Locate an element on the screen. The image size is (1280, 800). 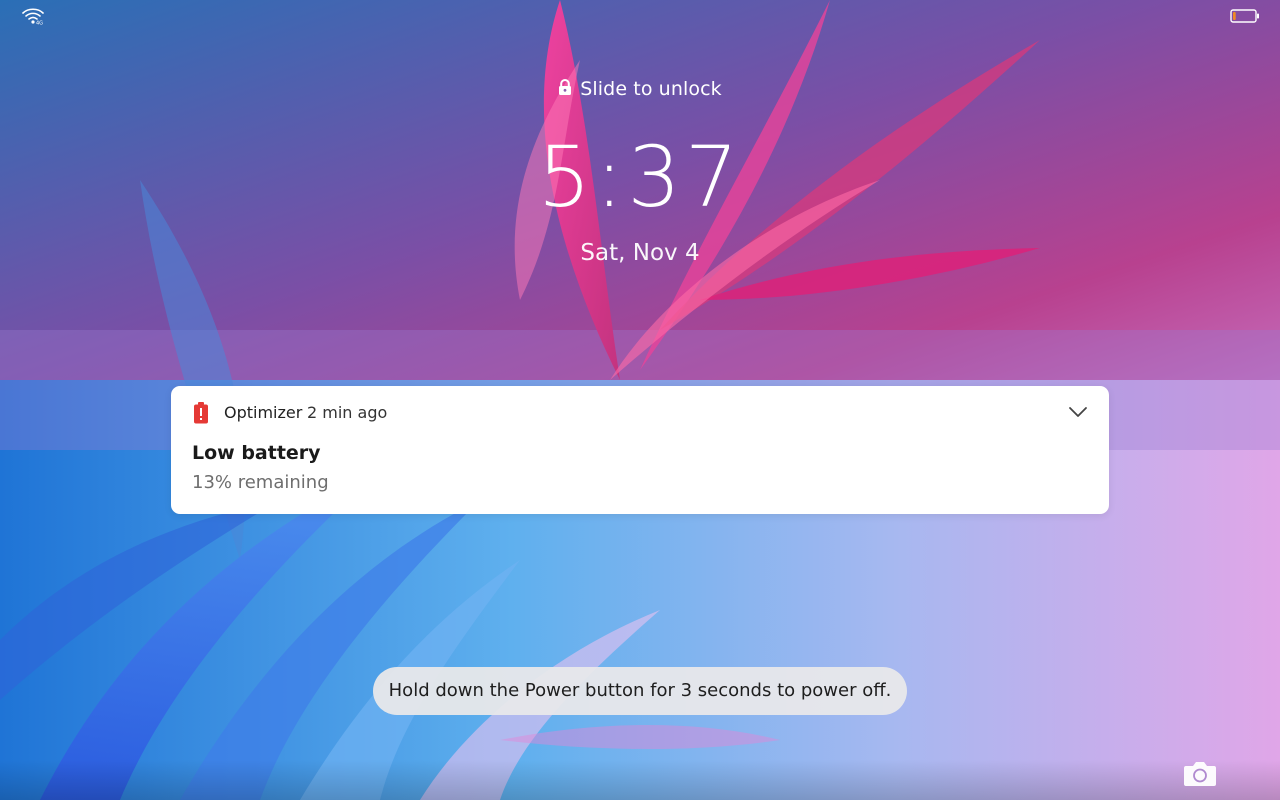
camera-icon is located at coordinates (1200, 773).